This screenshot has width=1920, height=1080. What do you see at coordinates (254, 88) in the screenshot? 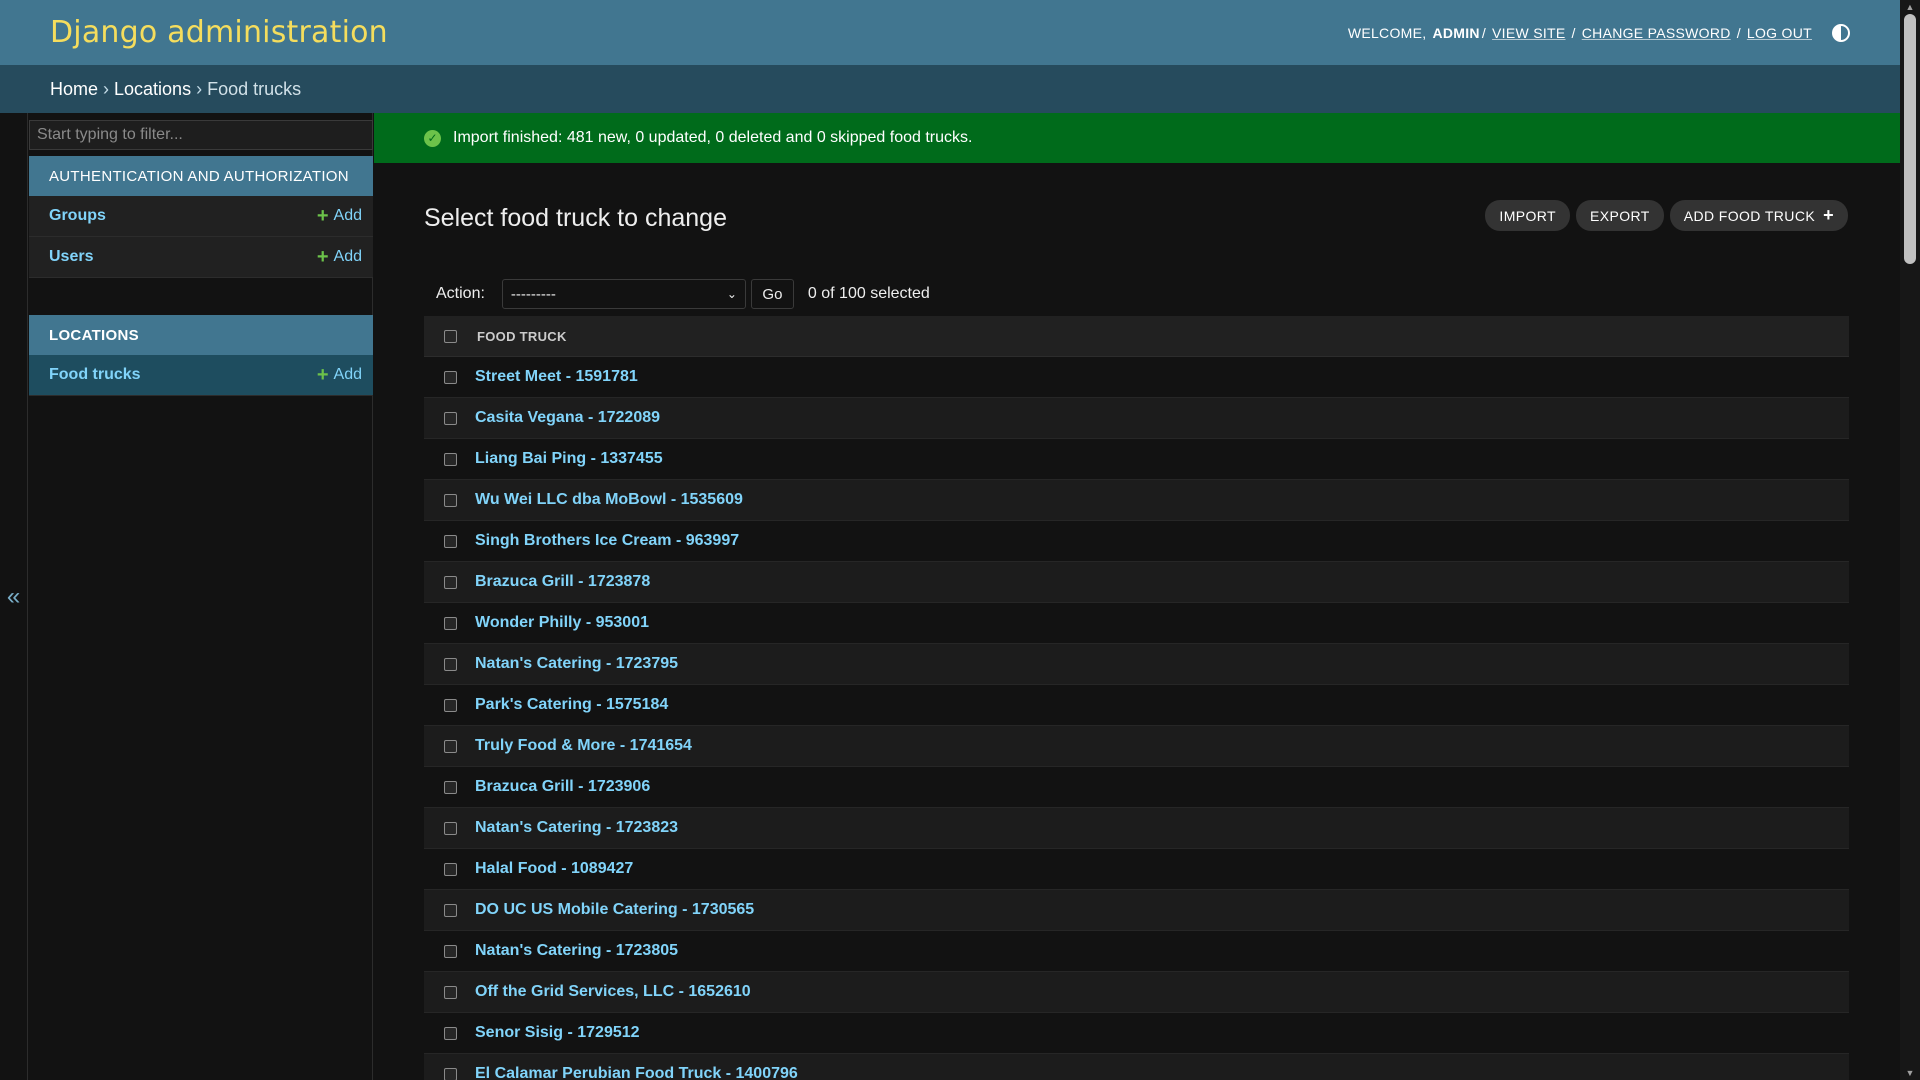
I see `breadcrumb-current: Food trucks` at bounding box center [254, 88].